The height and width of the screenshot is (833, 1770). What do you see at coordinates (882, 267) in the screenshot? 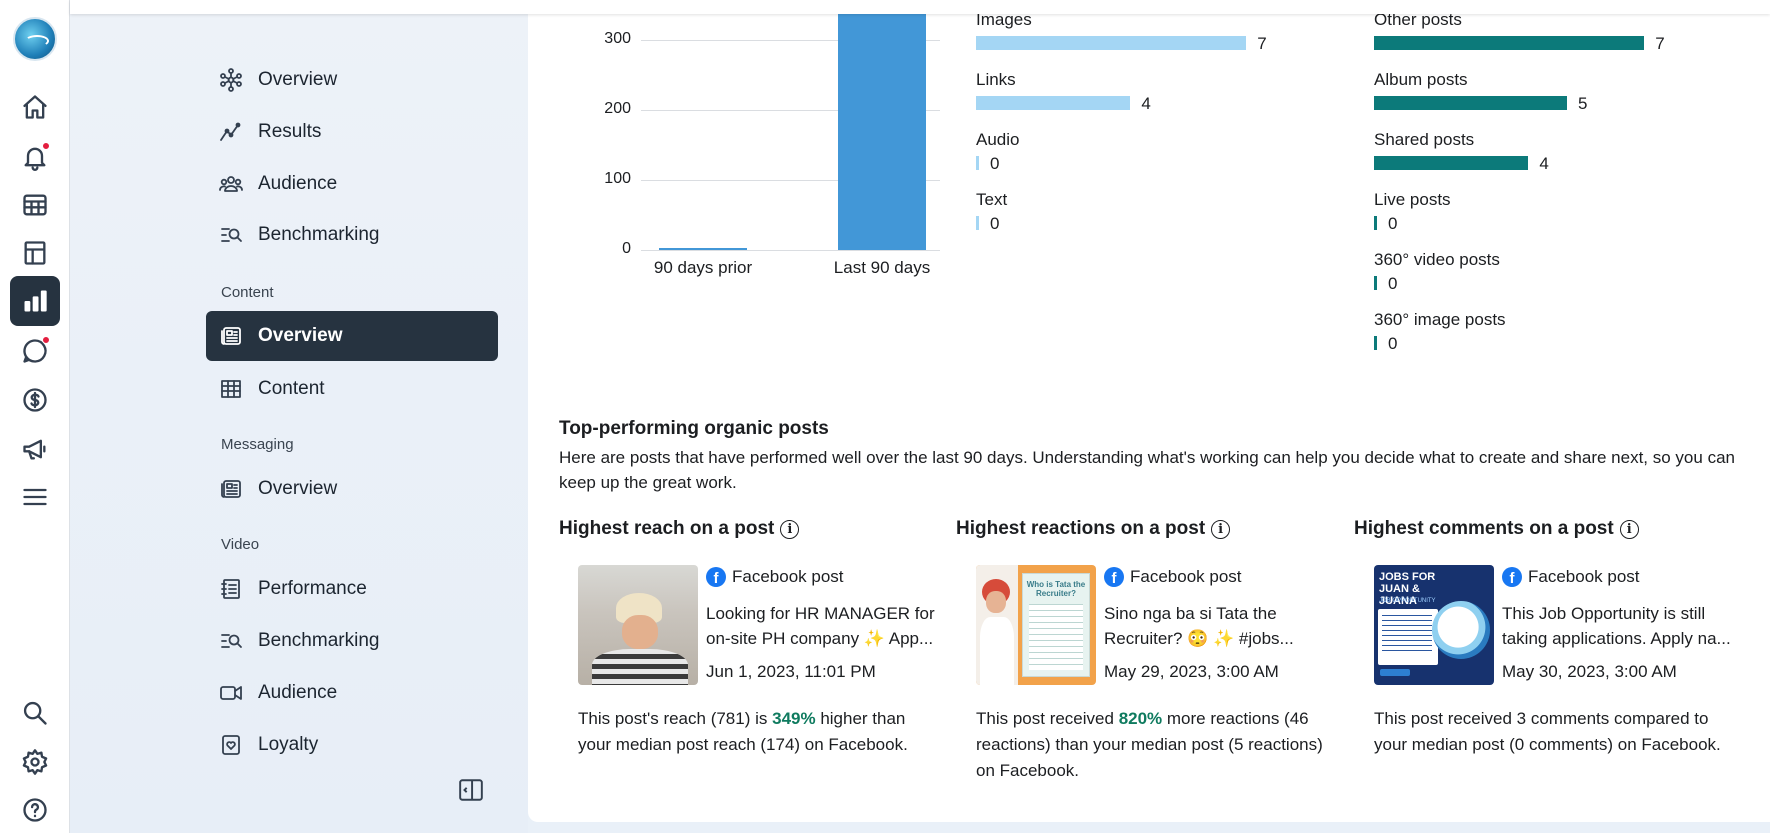
I see `x-category-label: Last 90 days` at bounding box center [882, 267].